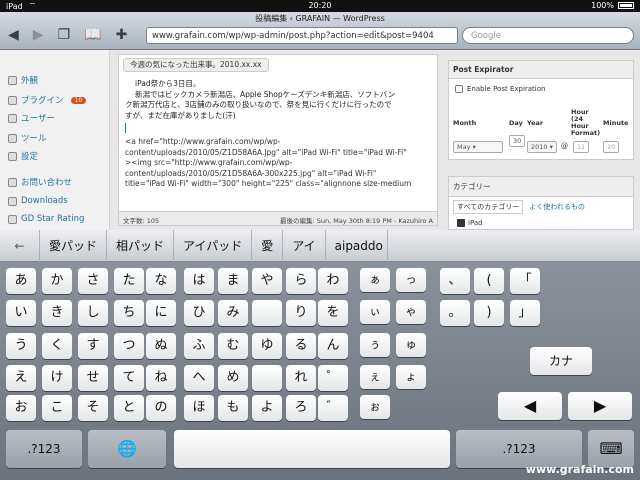  Describe the element at coordinates (411, 345) in the screenshot. I see `kana-key: ゅ` at that location.